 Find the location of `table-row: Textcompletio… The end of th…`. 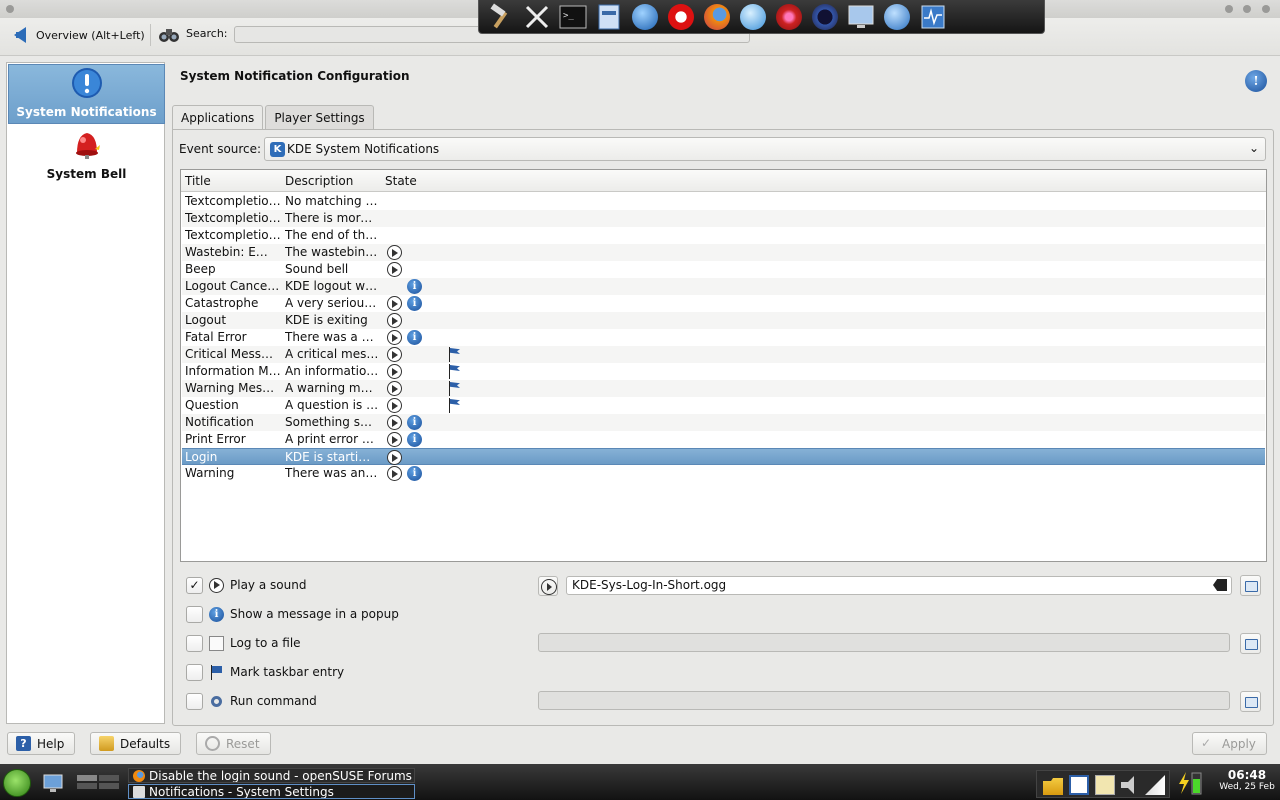

table-row: Textcompletio… The end of th… is located at coordinates (723, 235).